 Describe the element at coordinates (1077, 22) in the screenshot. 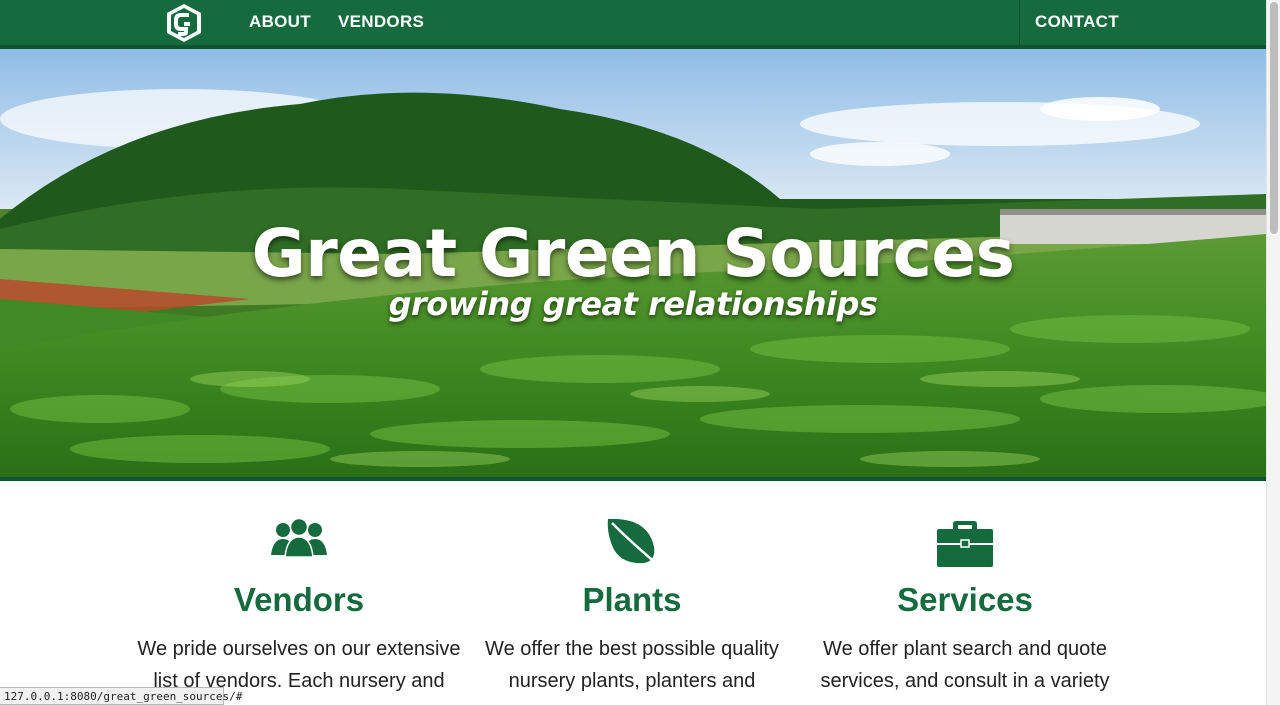

I see `nav-contact-link: CONTACT` at that location.